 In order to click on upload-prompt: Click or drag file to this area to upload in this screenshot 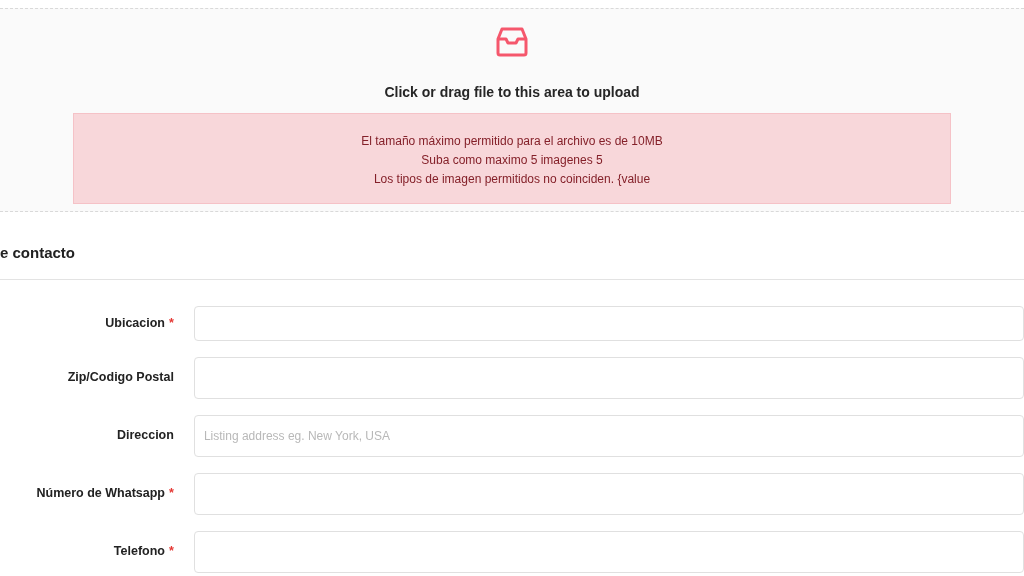, I will do `click(512, 92)`.